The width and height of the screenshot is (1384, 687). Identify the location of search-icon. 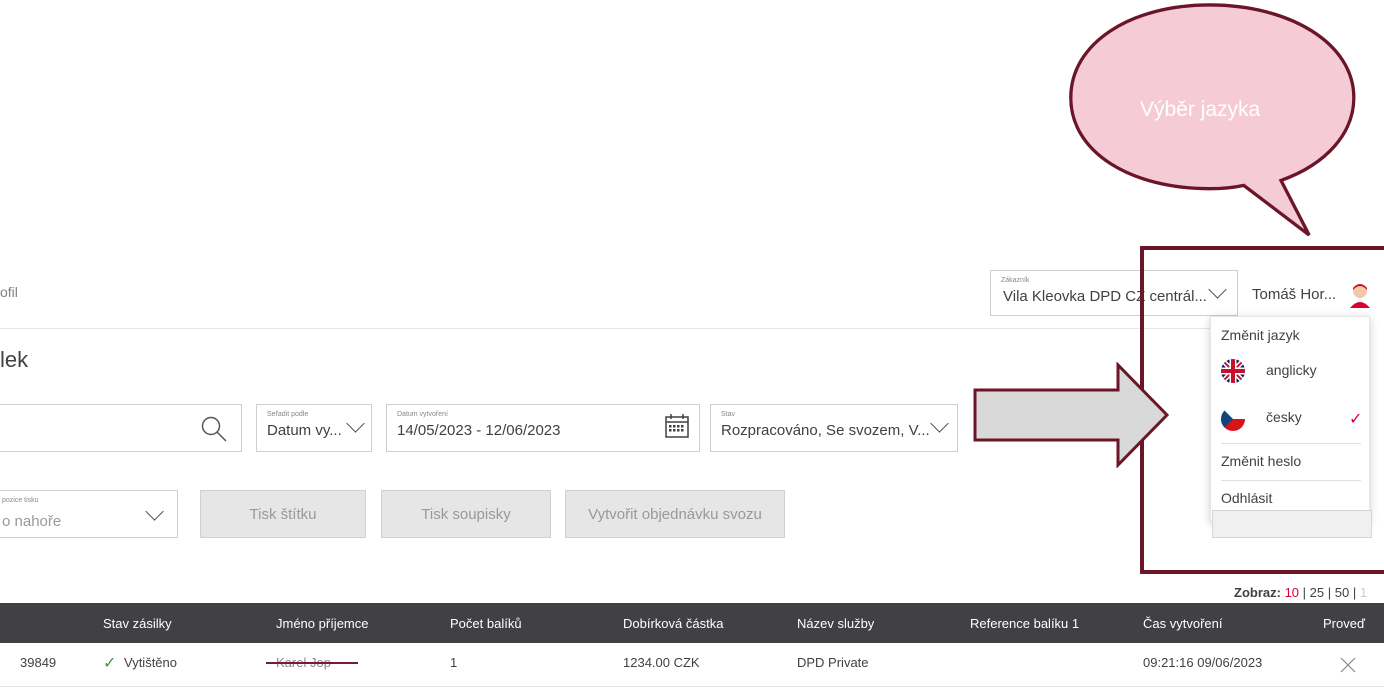
(214, 429).